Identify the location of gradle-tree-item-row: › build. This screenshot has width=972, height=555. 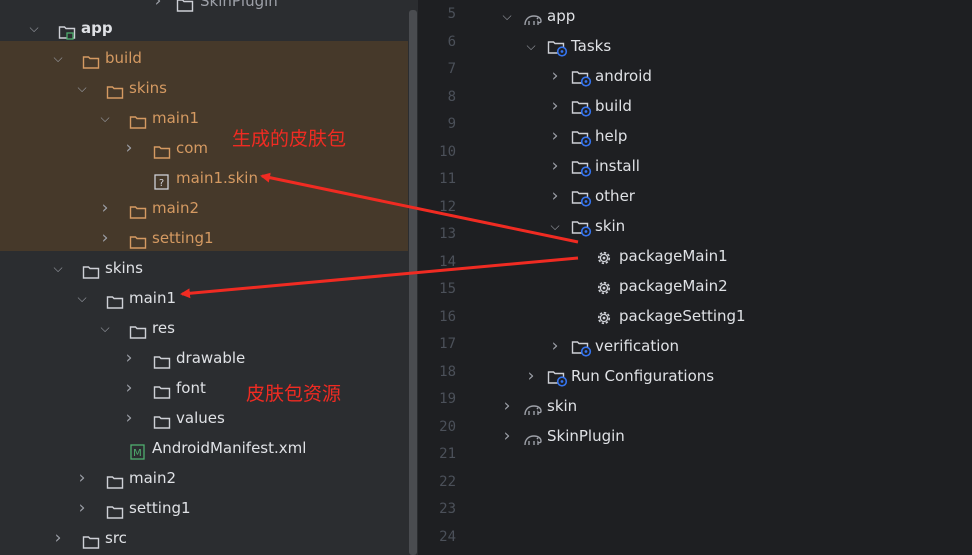
(715, 106).